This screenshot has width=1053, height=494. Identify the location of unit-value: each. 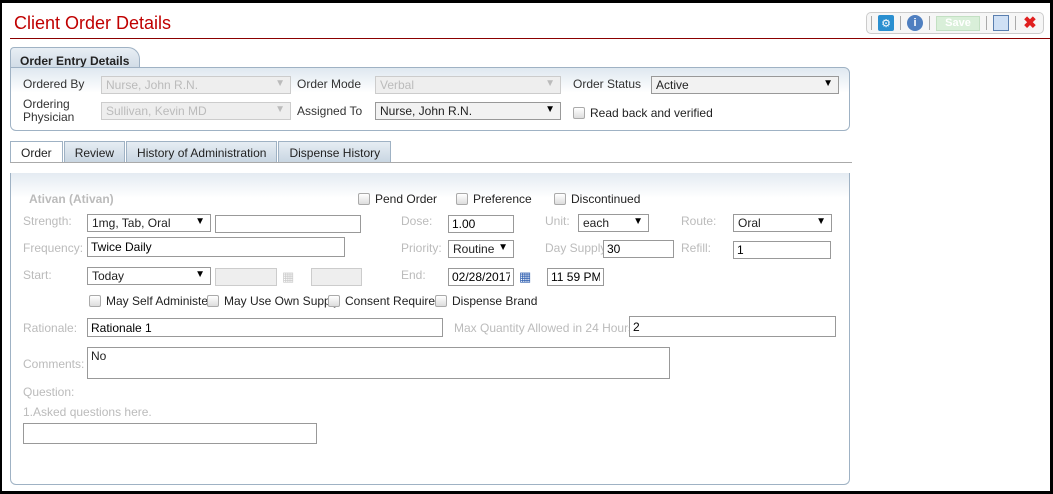
(596, 223).